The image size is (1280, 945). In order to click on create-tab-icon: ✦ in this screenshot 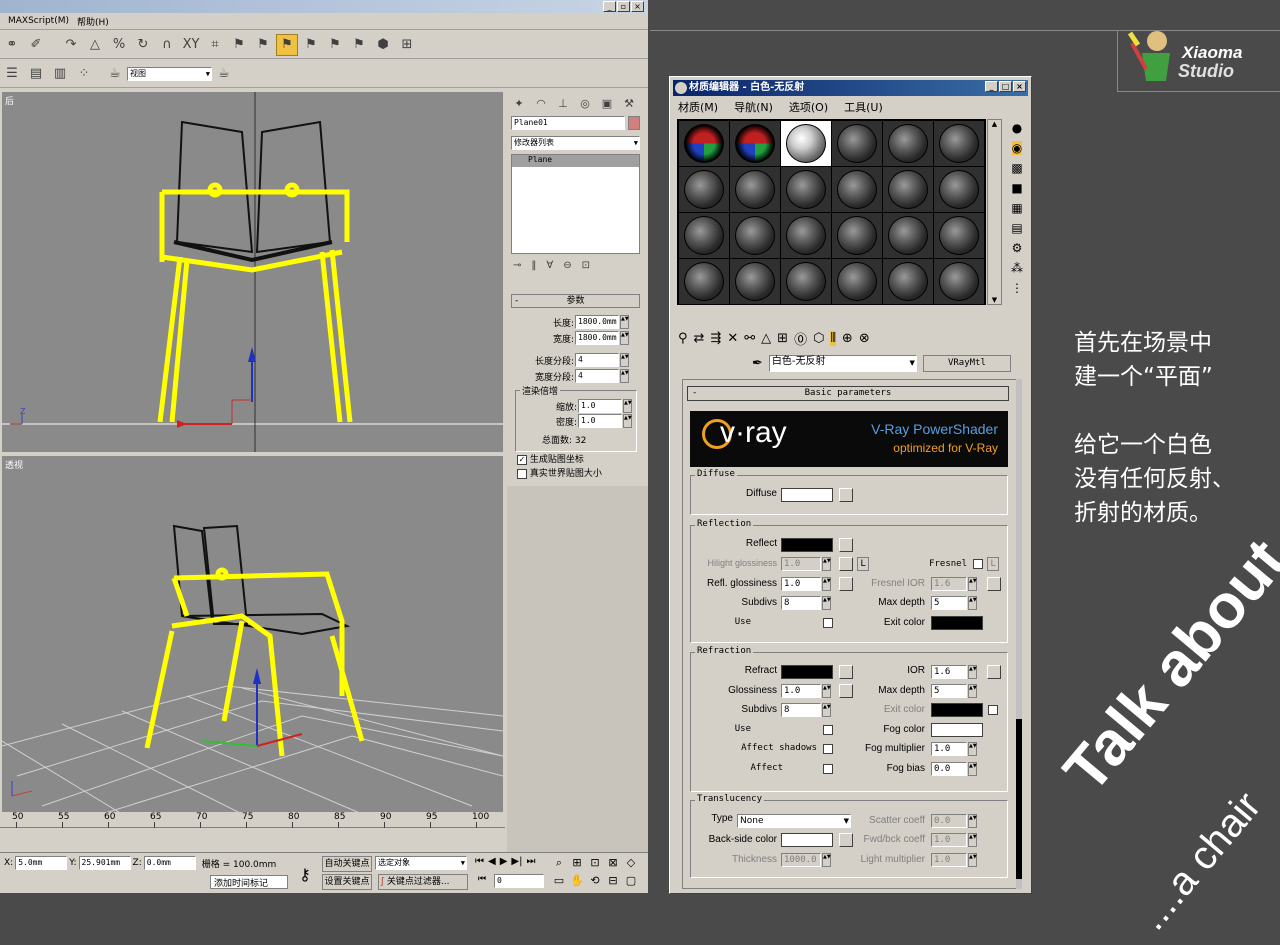, I will do `click(519, 103)`.